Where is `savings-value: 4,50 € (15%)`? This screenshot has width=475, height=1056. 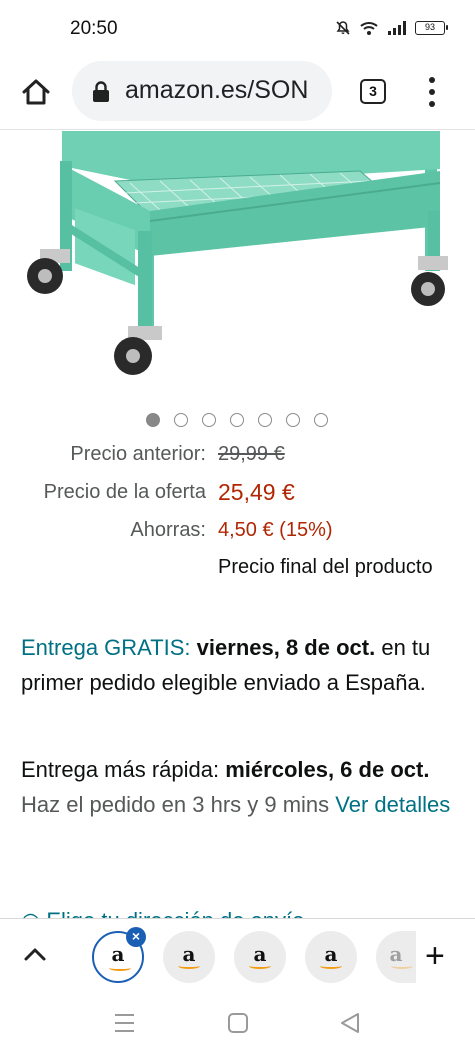
savings-value: 4,50 € (15%) is located at coordinates (275, 530).